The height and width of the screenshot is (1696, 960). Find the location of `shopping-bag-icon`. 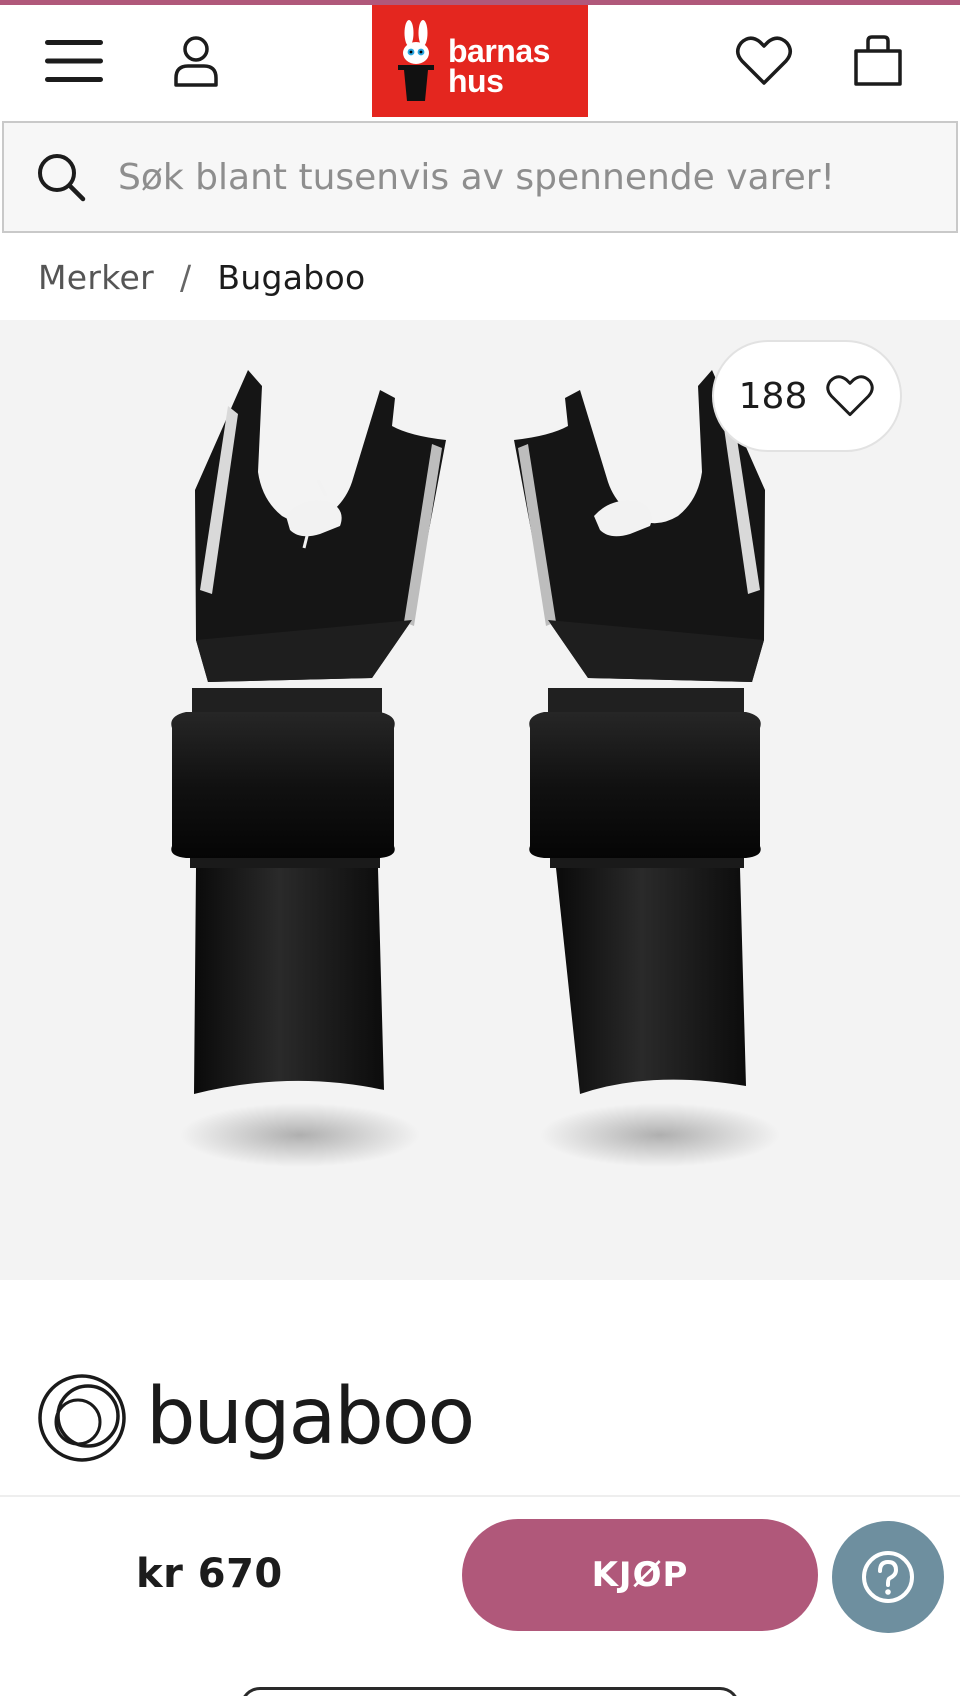

shopping-bag-icon is located at coordinates (878, 60).